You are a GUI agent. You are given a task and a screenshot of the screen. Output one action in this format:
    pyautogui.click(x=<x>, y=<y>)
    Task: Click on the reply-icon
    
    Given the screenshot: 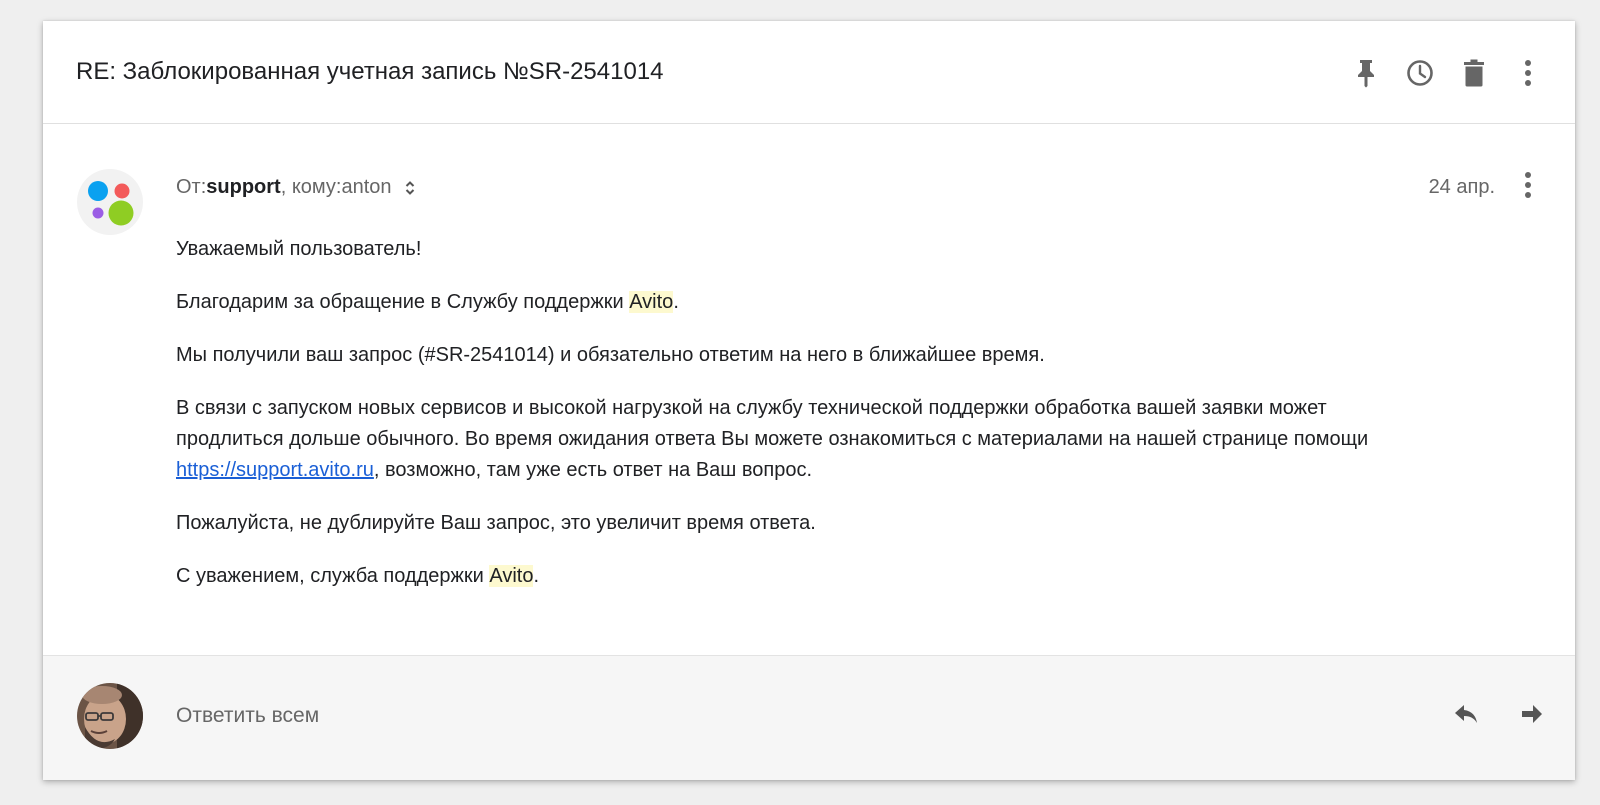 What is the action you would take?
    pyautogui.click(x=1466, y=716)
    